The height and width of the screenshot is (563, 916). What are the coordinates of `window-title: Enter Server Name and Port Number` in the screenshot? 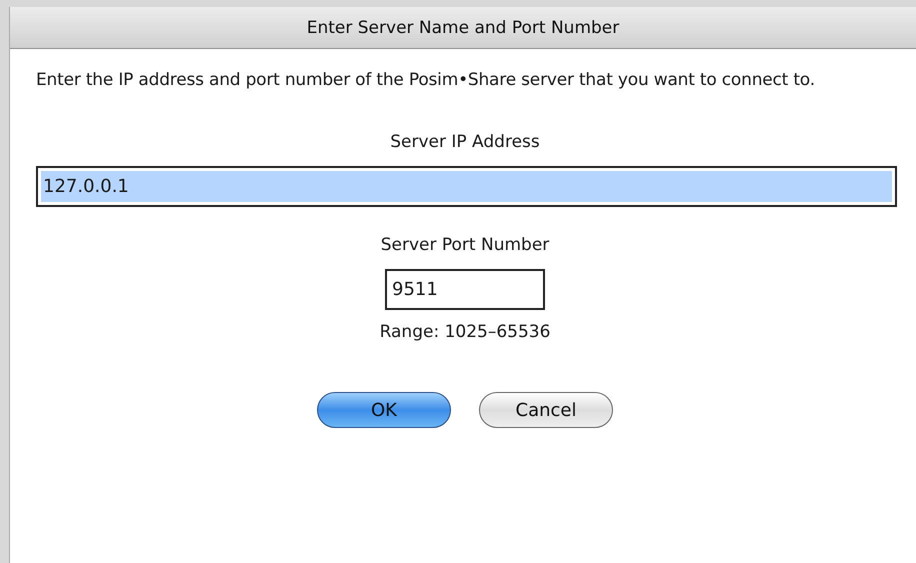 It's located at (463, 28).